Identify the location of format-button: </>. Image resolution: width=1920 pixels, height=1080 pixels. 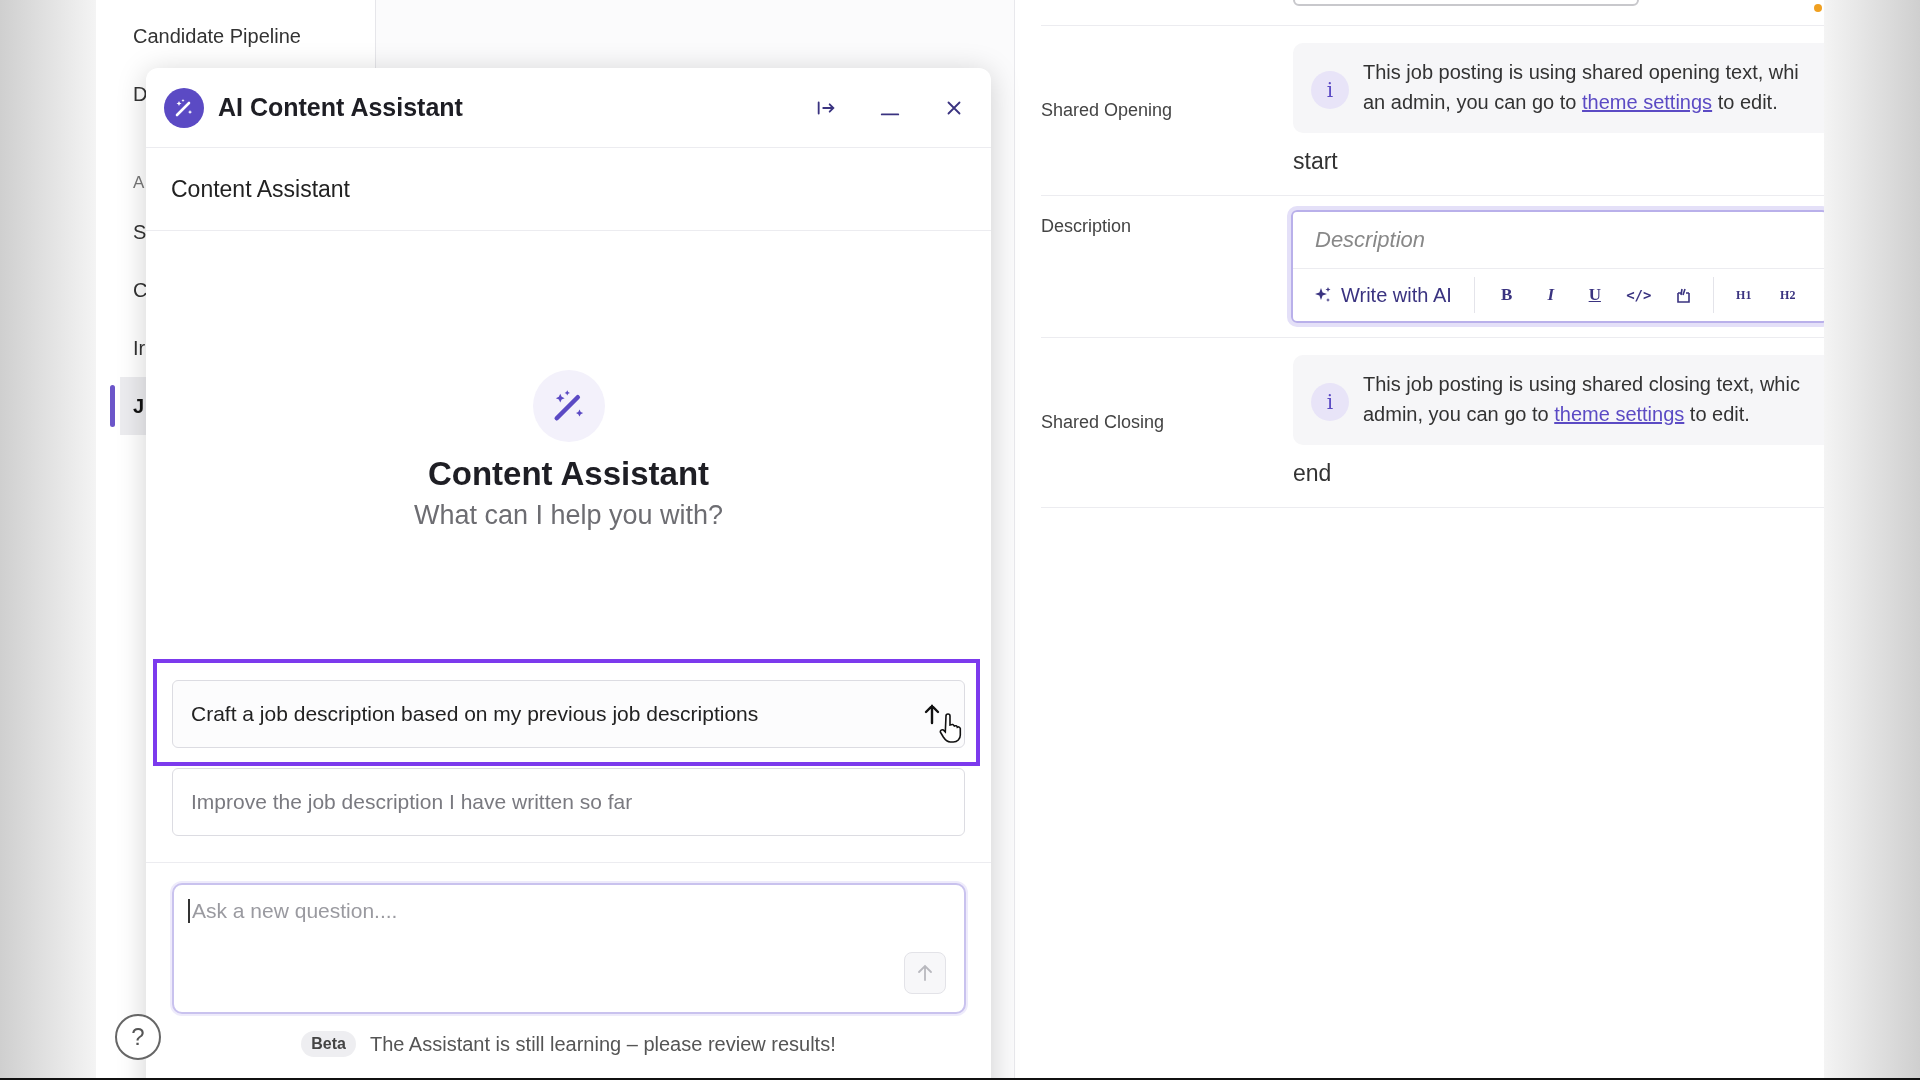
(1638, 295).